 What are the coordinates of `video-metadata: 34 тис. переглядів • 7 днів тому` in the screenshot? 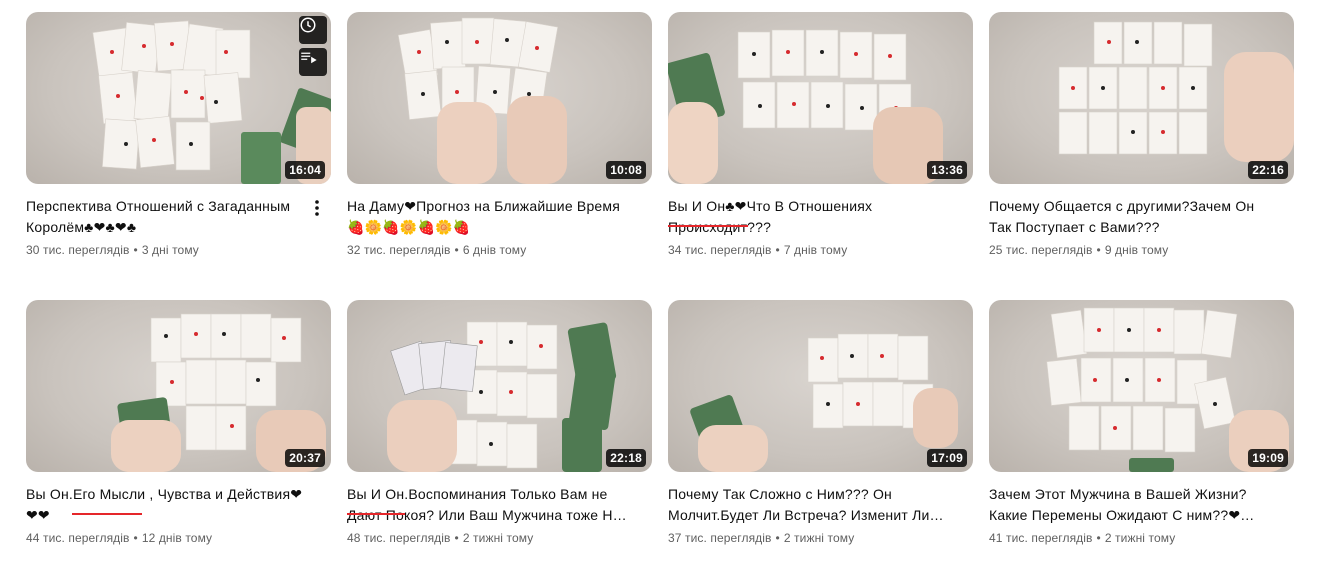 It's located at (757, 250).